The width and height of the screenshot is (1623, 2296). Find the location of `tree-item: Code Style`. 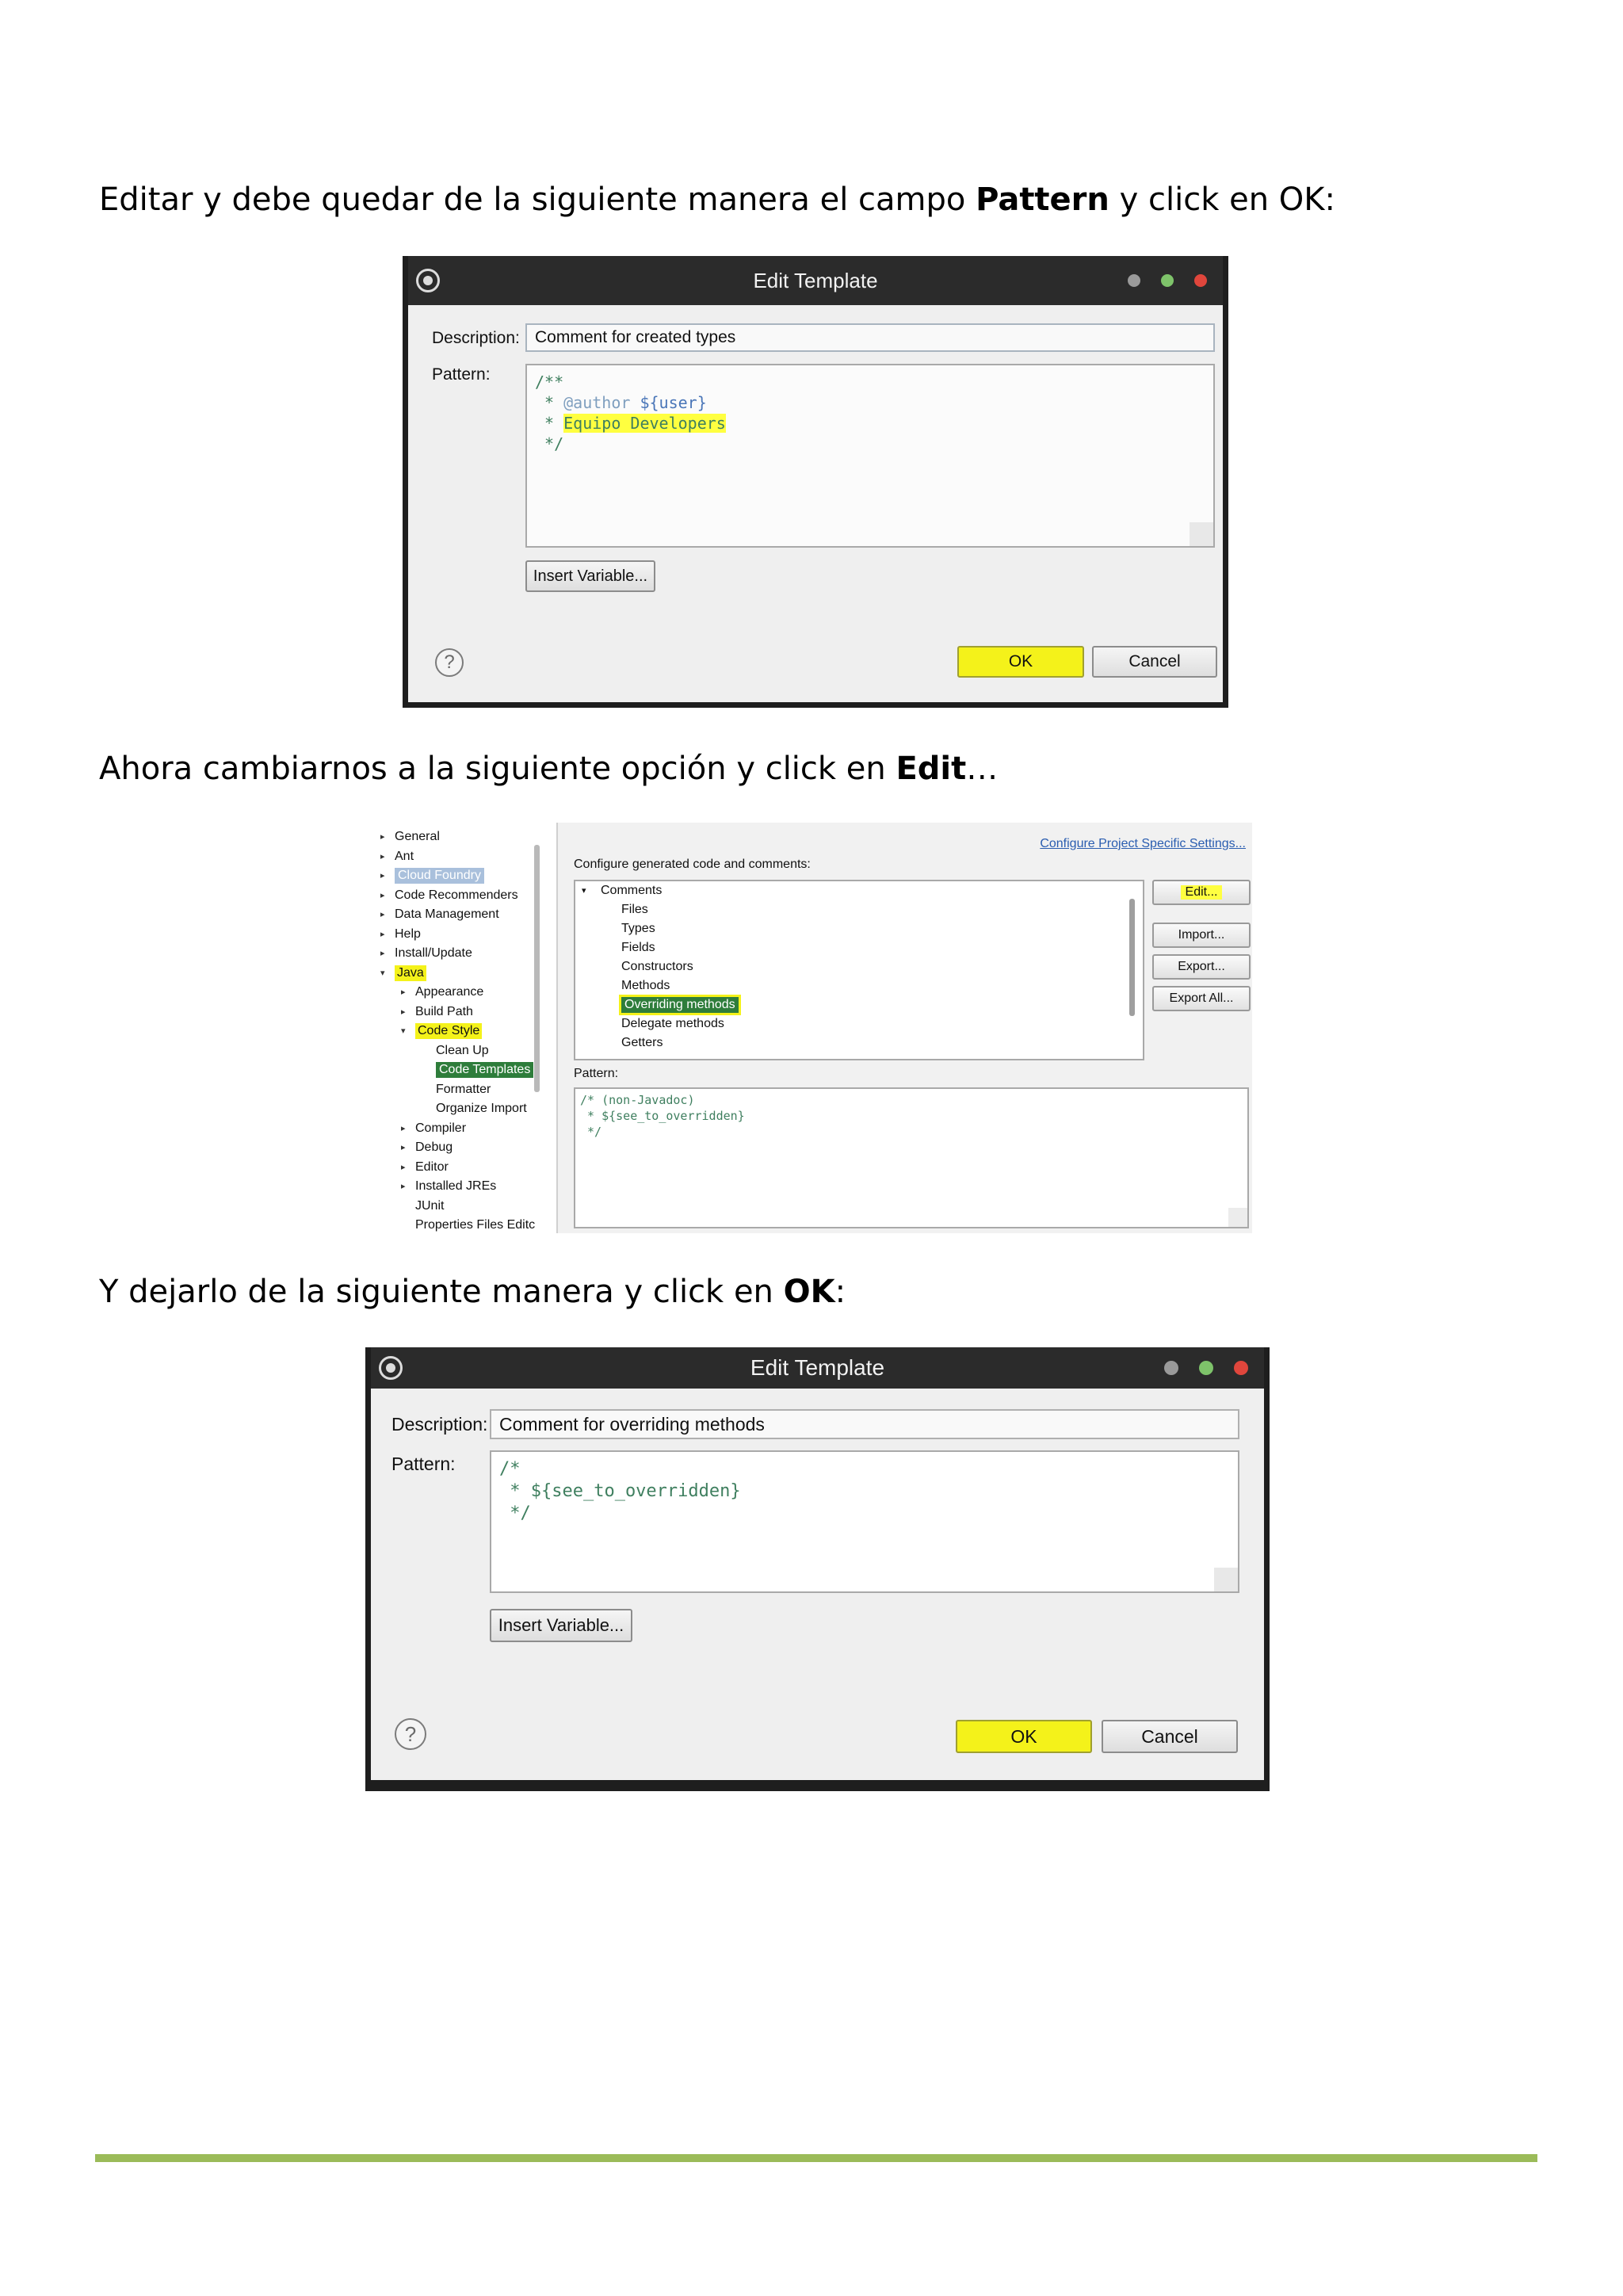

tree-item: Code Style is located at coordinates (449, 1031).